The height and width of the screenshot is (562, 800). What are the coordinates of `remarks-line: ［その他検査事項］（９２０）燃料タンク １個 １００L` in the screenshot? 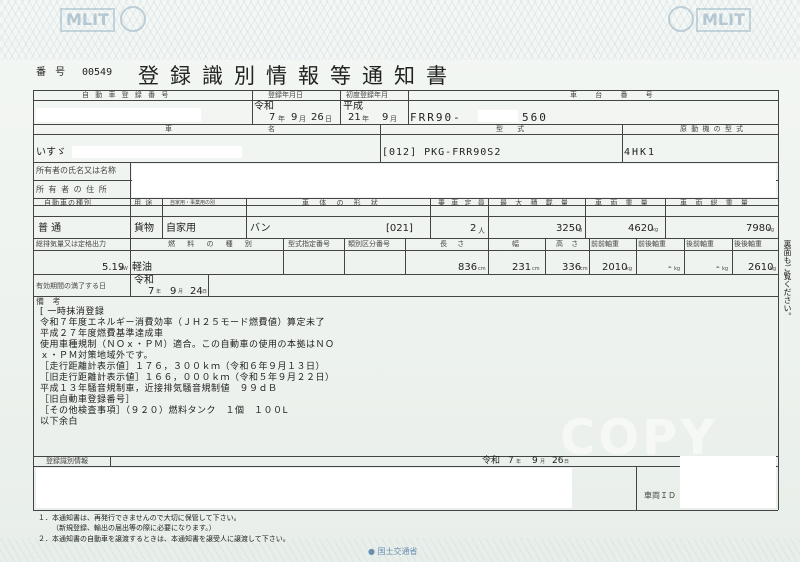 It's located at (164, 411).